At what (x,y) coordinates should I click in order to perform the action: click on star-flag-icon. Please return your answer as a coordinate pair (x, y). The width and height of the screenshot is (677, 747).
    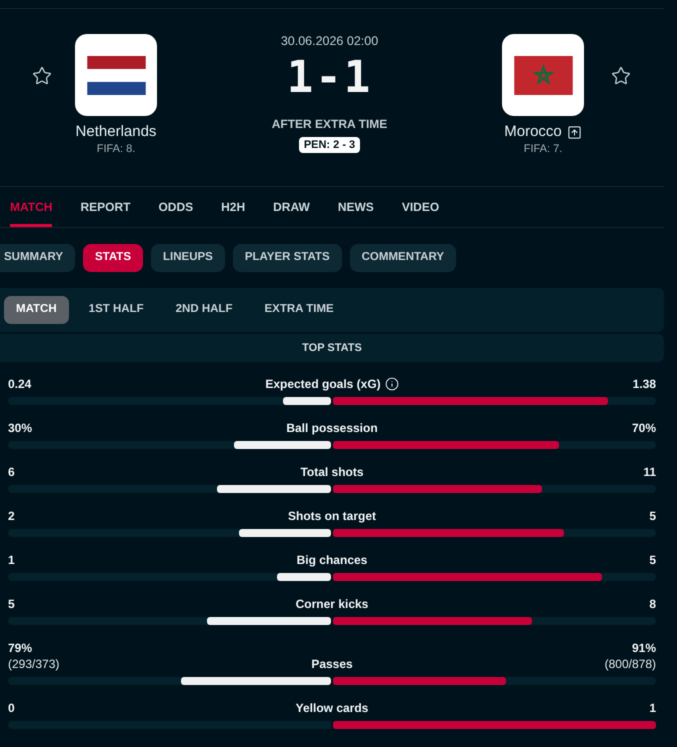
    Looking at the image, I should click on (543, 75).